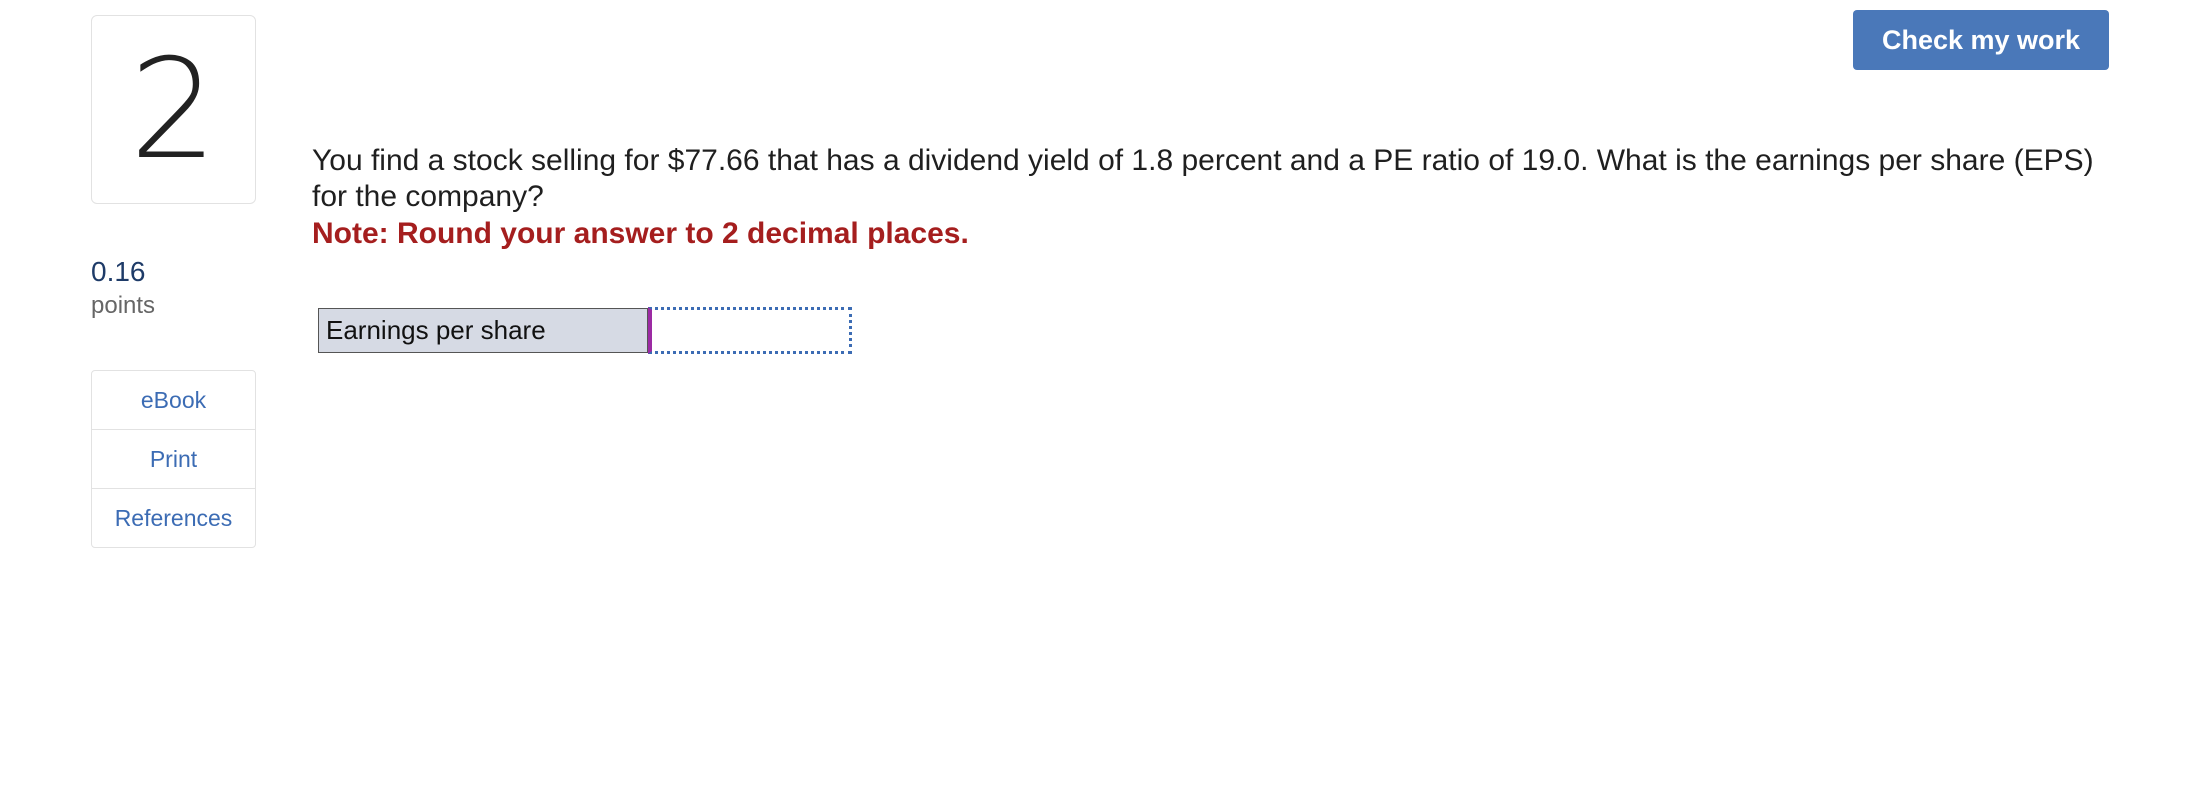 The image size is (2196, 806). I want to click on resources-list: eBook Print References, so click(173, 459).